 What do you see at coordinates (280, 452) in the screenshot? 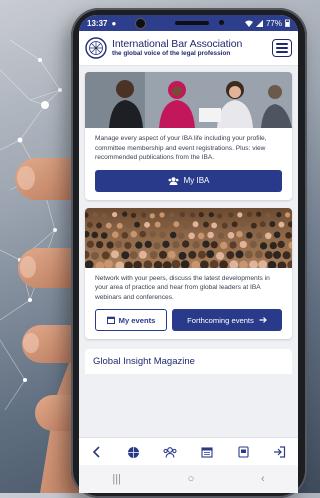
I see `logout-icon` at bounding box center [280, 452].